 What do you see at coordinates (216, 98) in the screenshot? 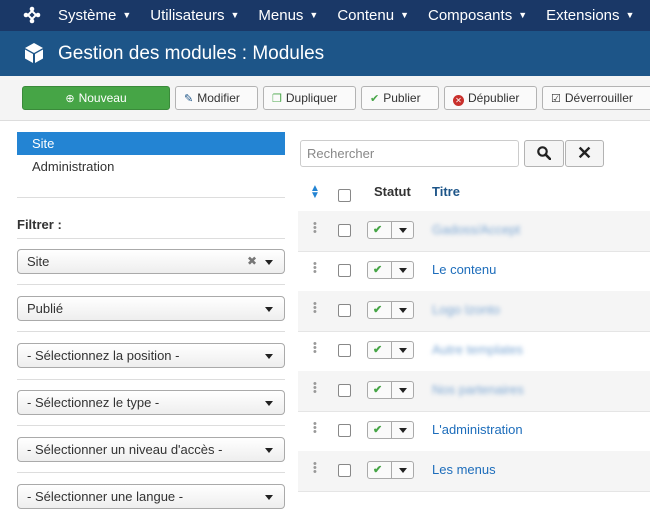
I see `edit-button: ✎ Modifier` at bounding box center [216, 98].